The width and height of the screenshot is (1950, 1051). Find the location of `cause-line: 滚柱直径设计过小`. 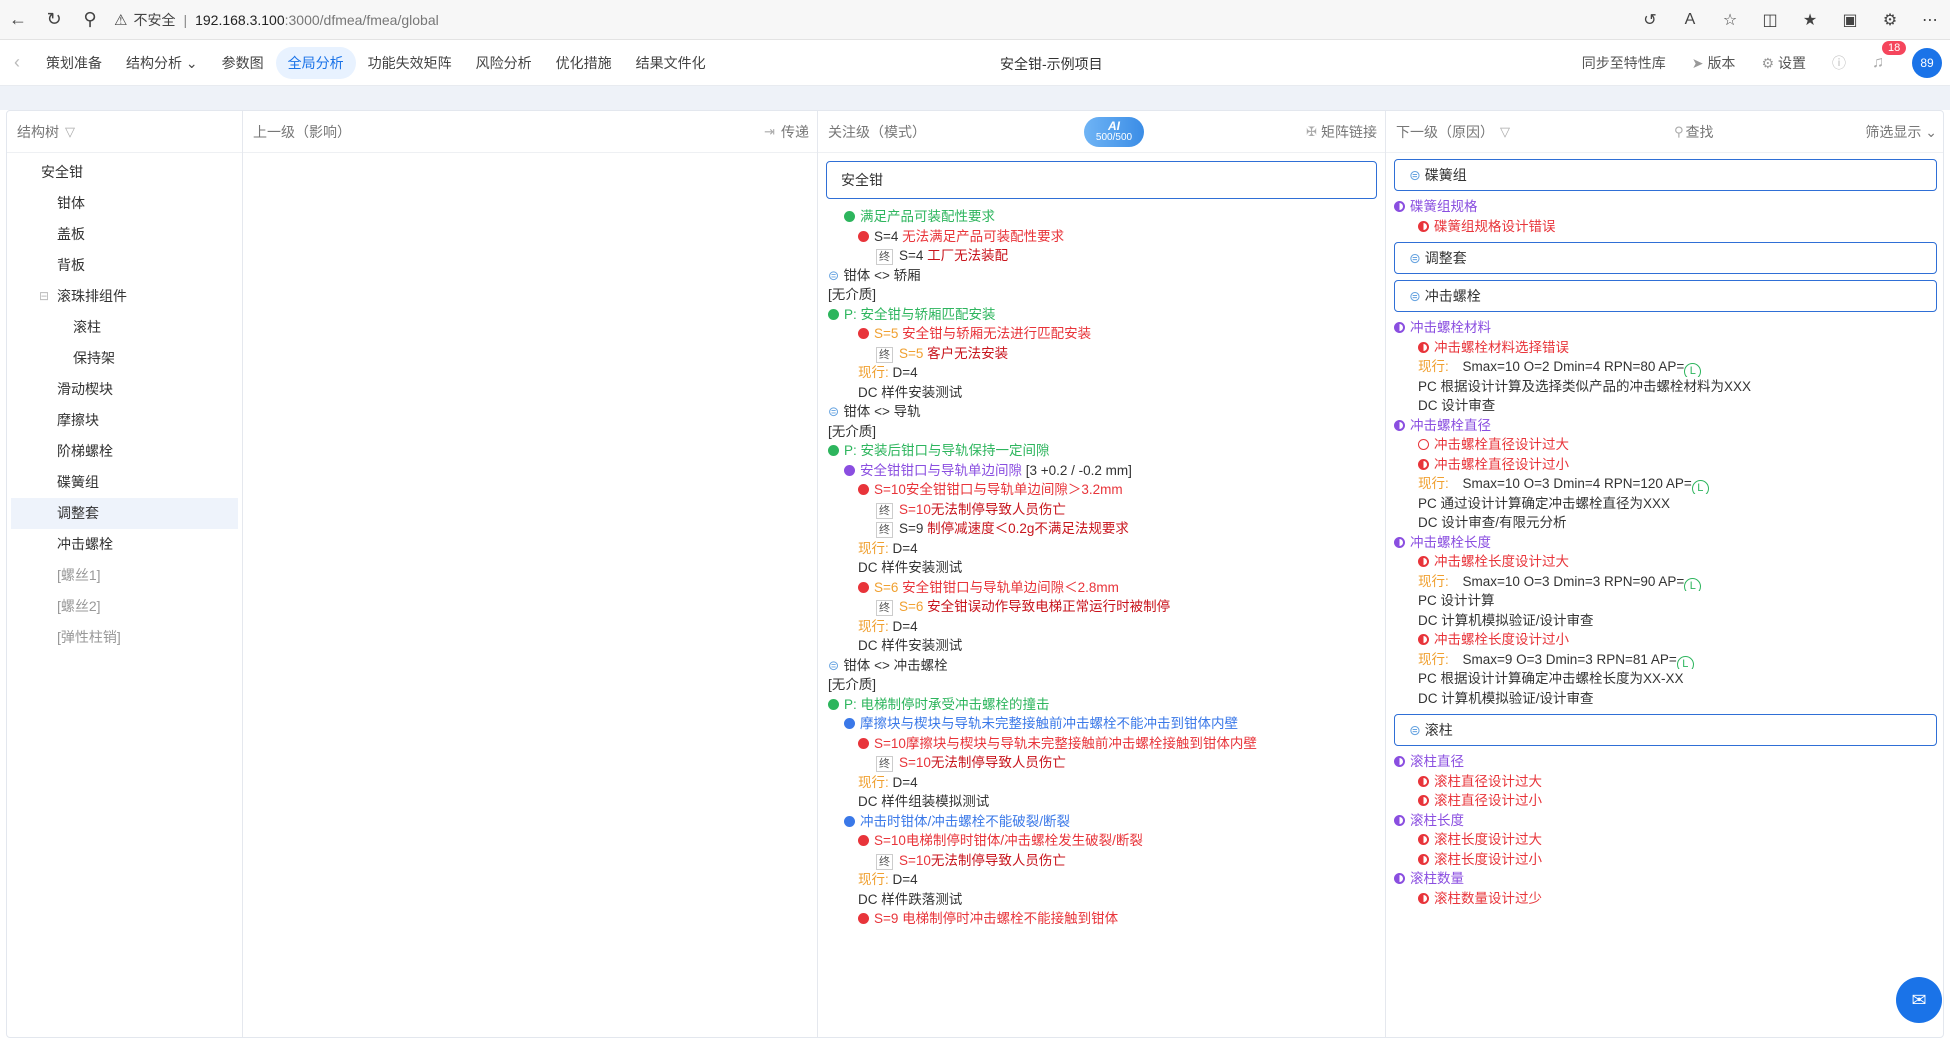

cause-line: 滚柱直径设计过小 is located at coordinates (1665, 801).